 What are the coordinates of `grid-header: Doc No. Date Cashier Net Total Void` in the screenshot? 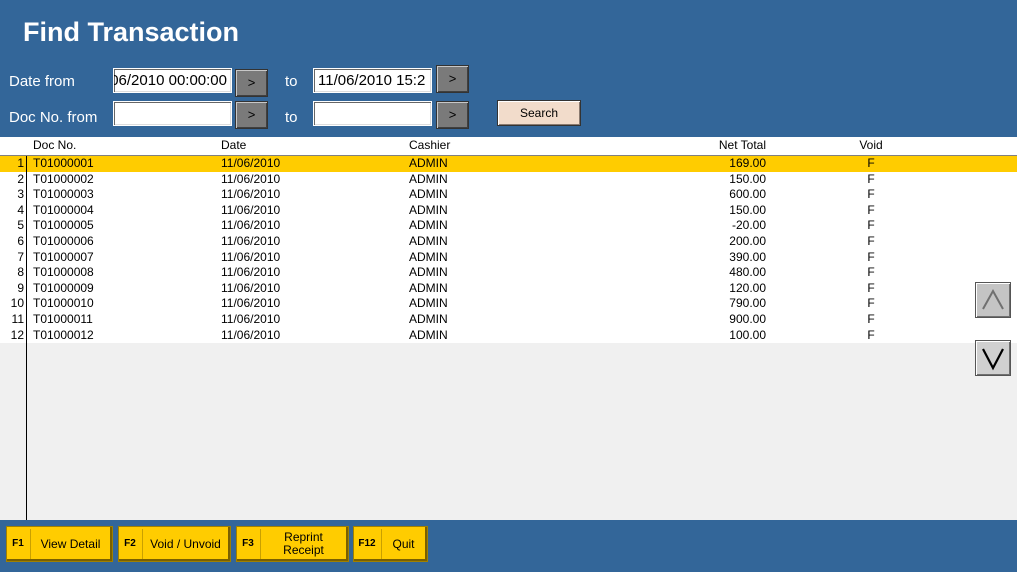 It's located at (508, 146).